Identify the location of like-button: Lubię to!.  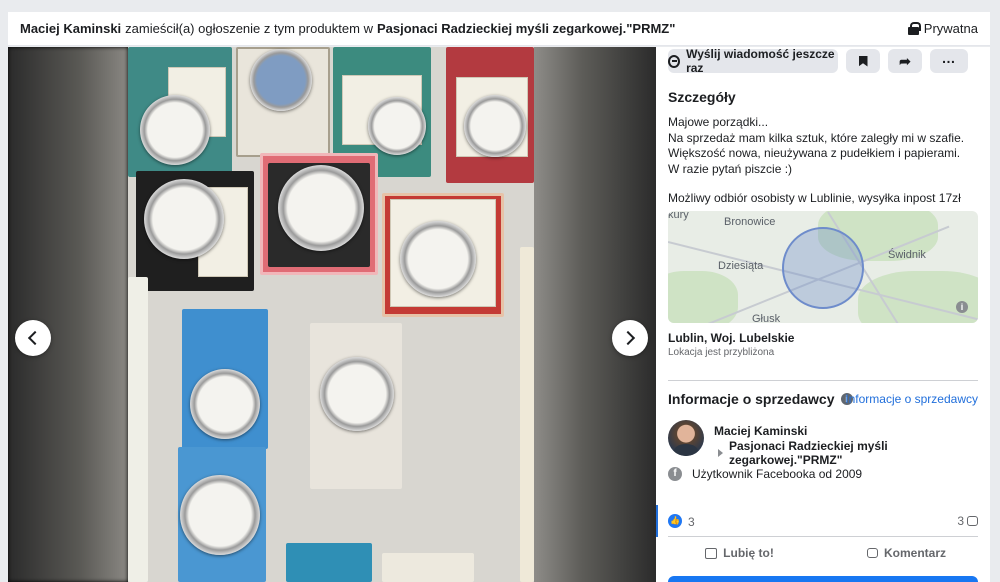
(739, 553).